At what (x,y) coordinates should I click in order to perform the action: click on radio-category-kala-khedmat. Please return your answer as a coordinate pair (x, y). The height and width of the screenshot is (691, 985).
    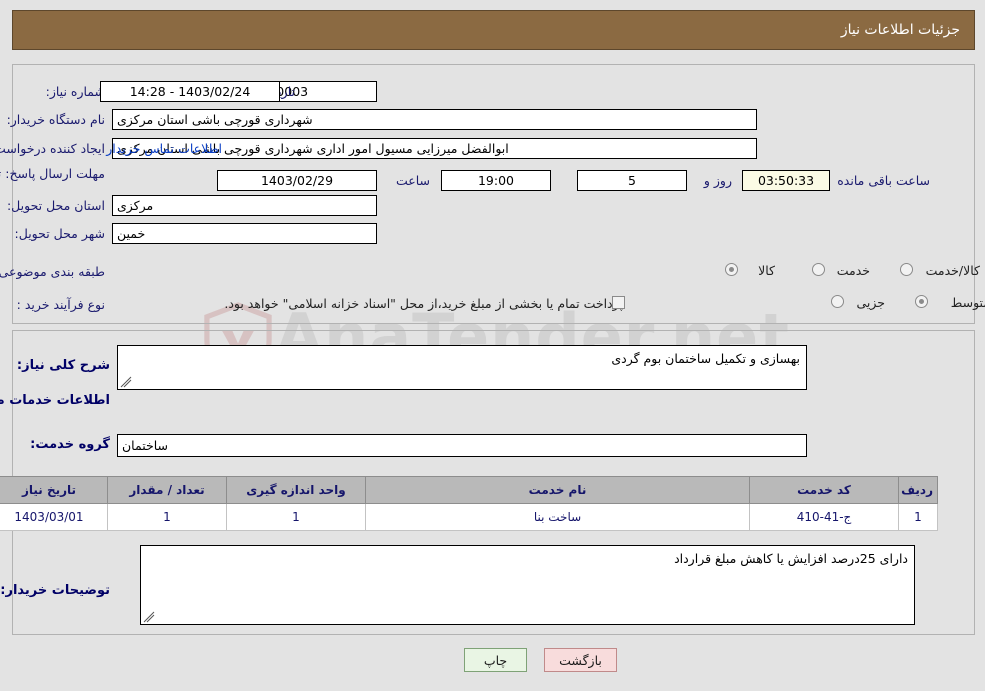
    Looking at the image, I should click on (906, 269).